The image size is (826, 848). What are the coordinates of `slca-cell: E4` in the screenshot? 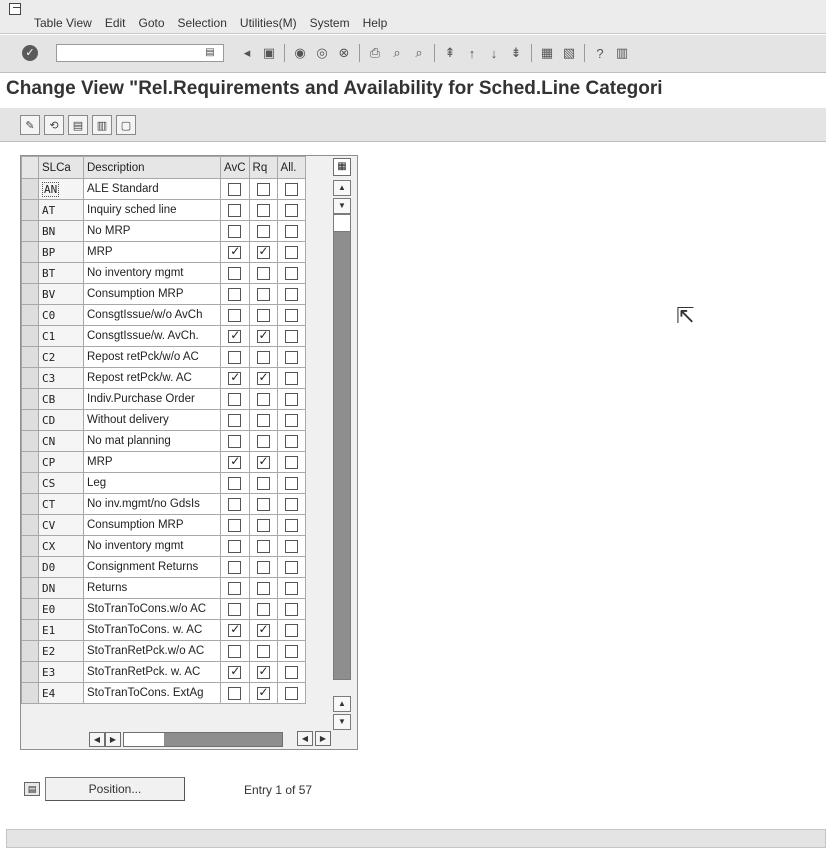 It's located at (61, 693).